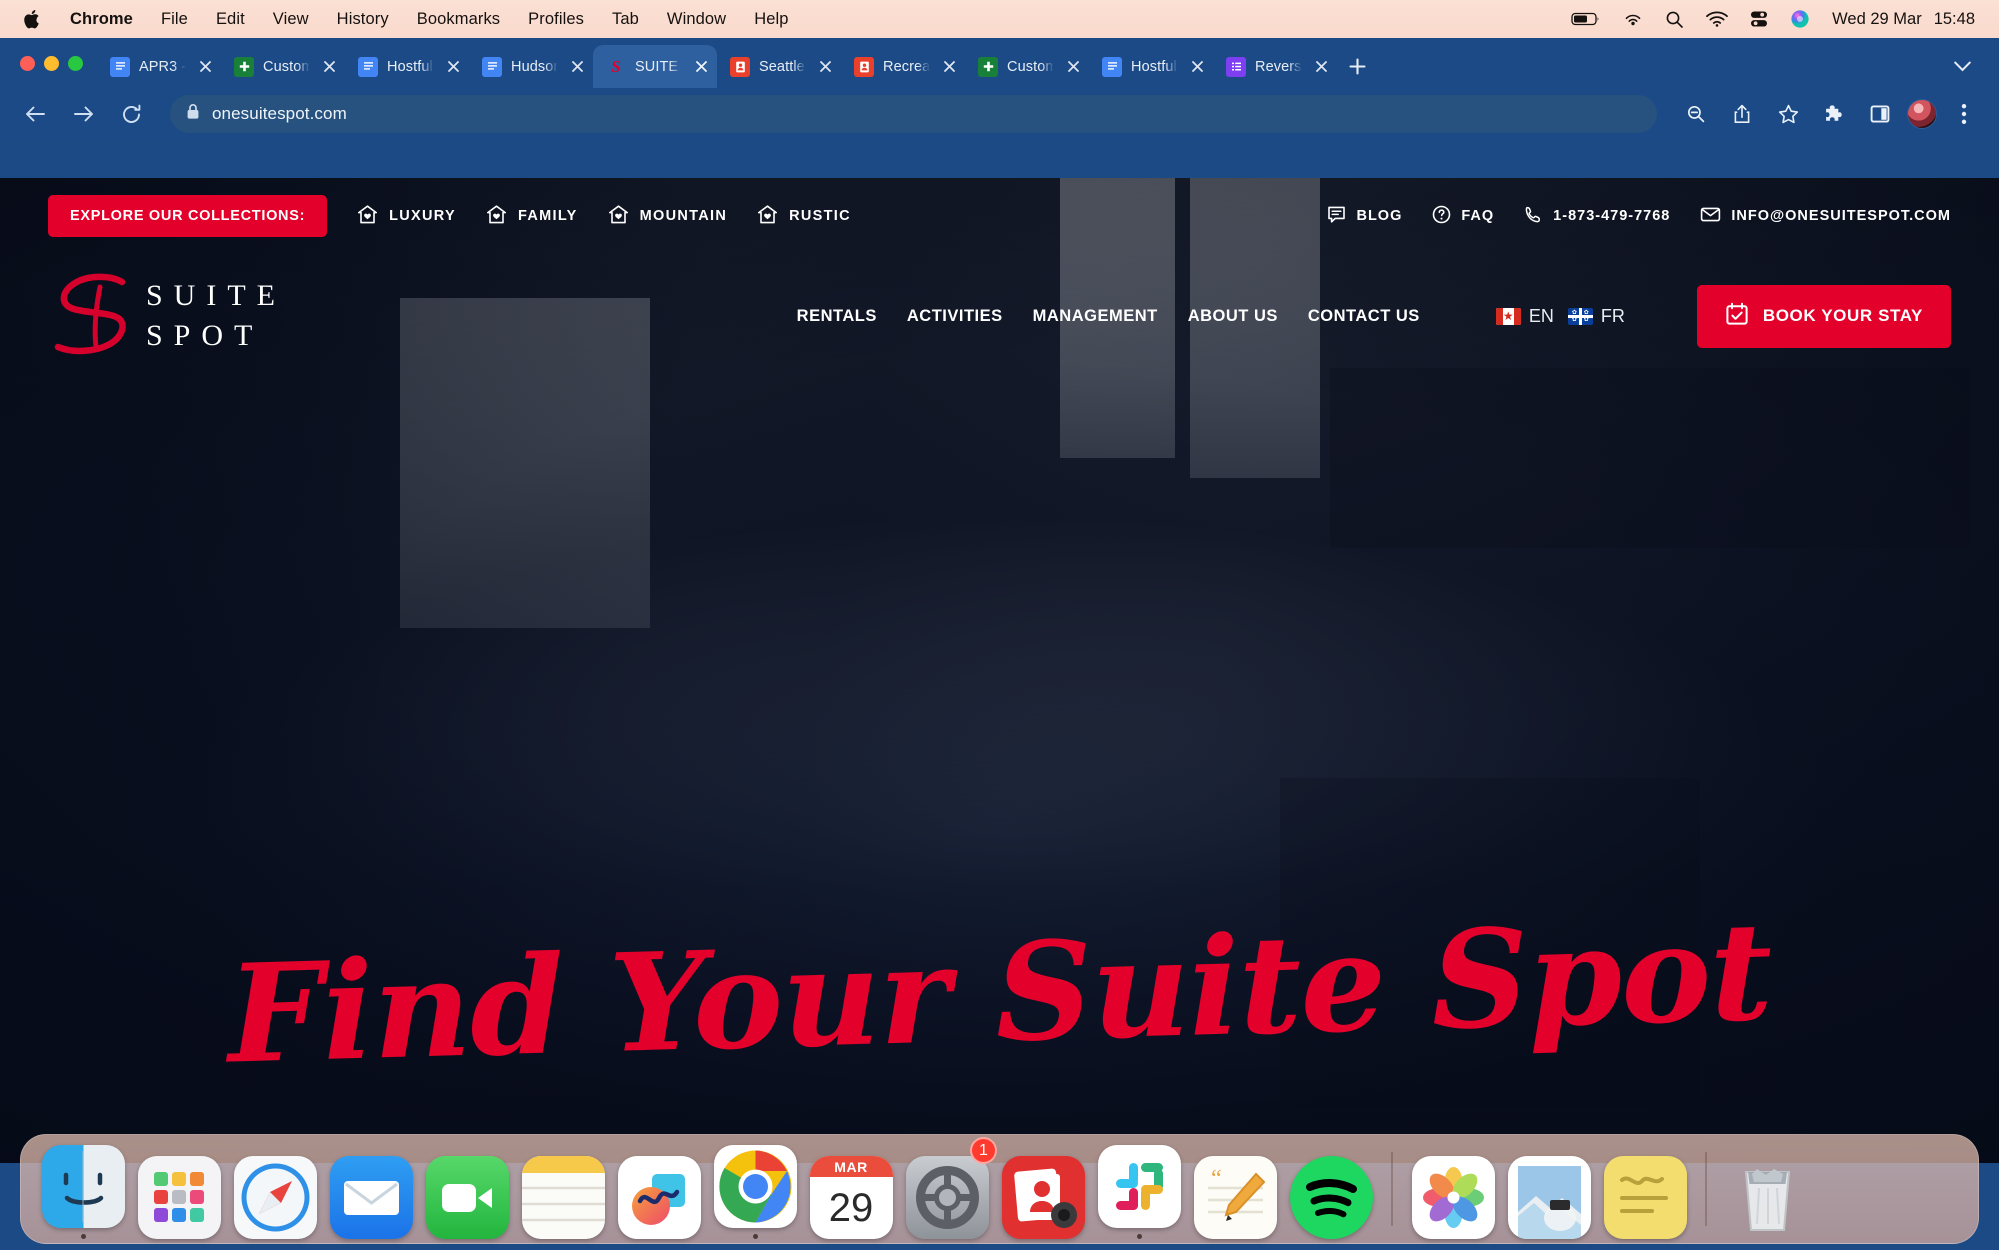  What do you see at coordinates (563, 1189) in the screenshot?
I see `dock-item-notes` at bounding box center [563, 1189].